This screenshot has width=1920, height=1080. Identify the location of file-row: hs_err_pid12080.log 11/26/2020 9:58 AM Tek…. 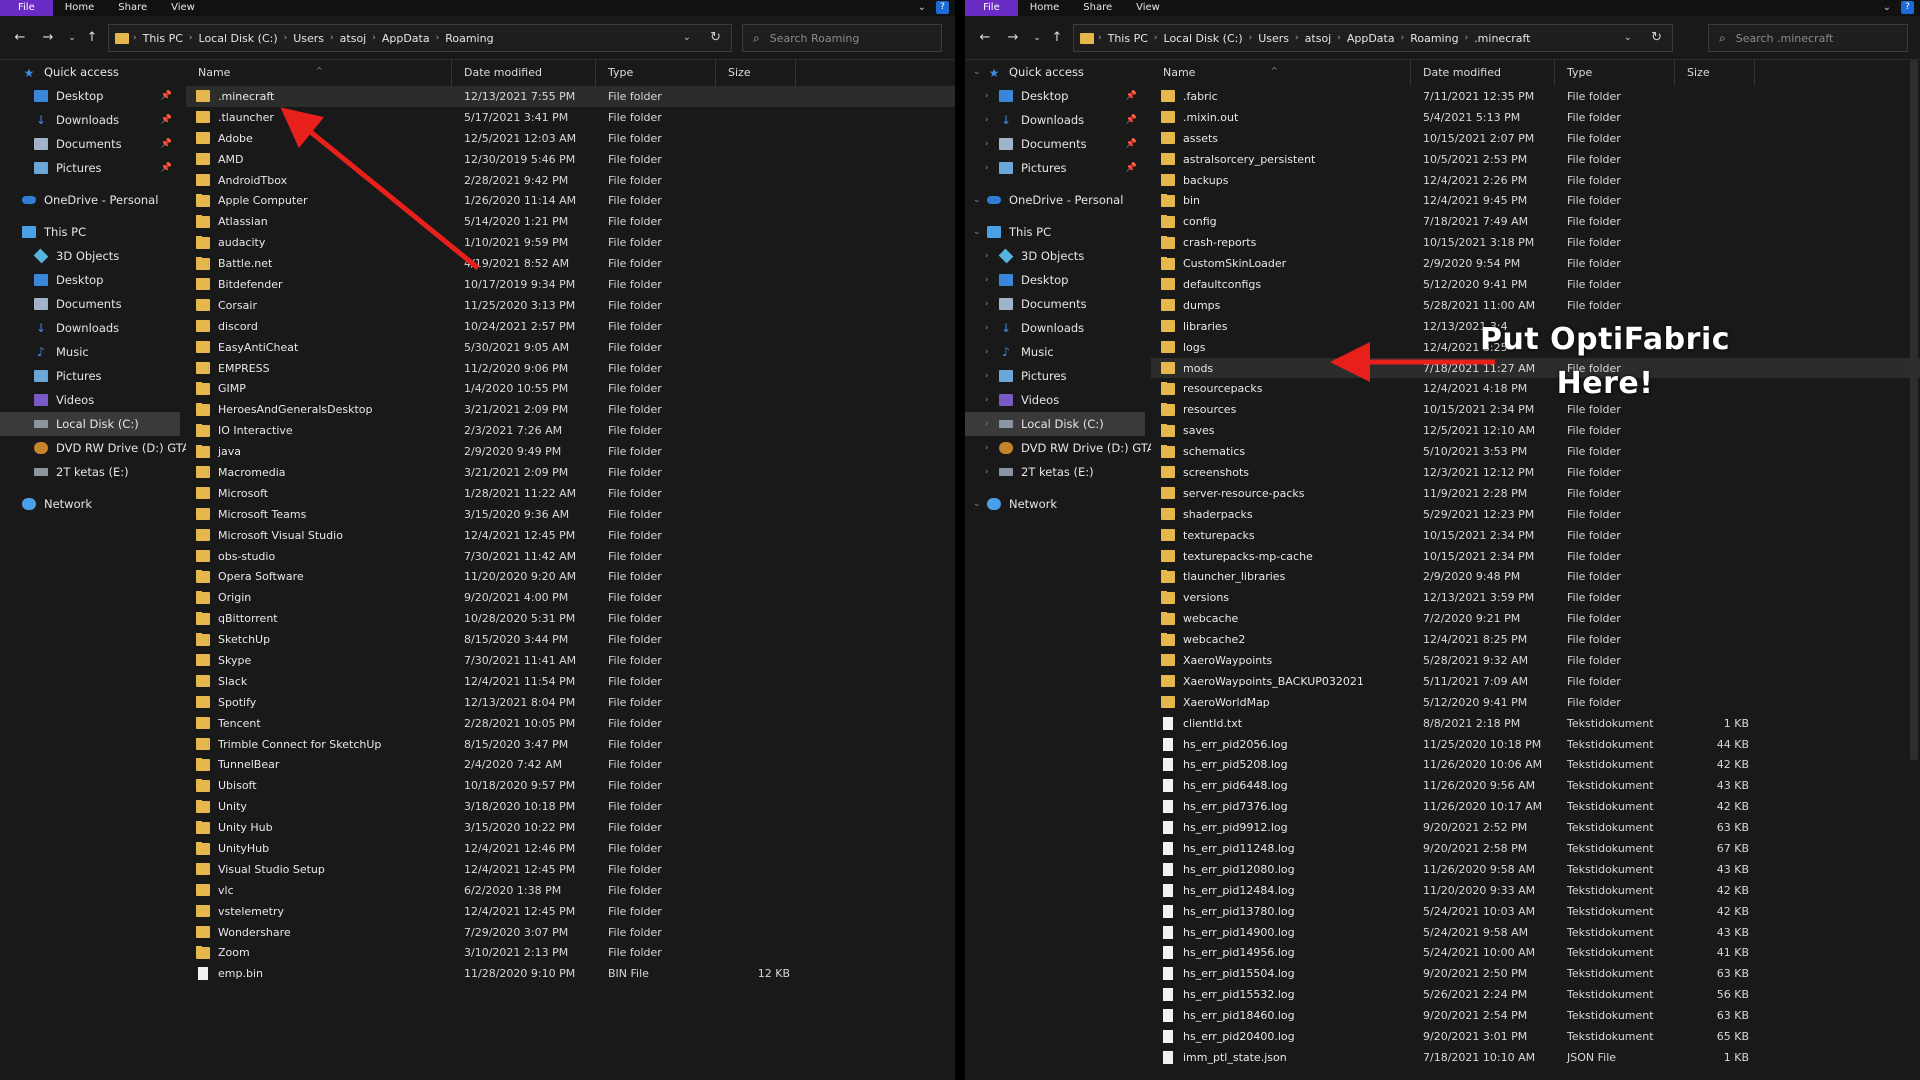
(1535, 869).